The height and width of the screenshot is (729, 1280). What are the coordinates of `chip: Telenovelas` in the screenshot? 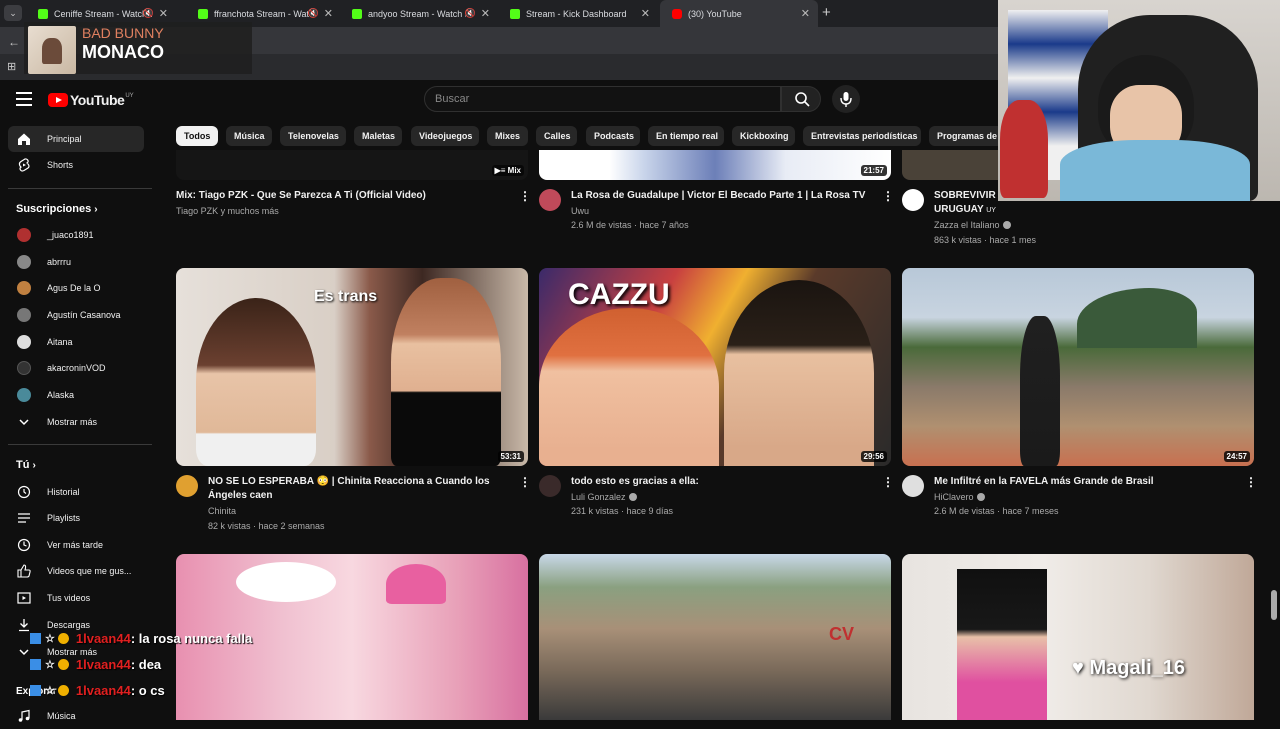 It's located at (313, 136).